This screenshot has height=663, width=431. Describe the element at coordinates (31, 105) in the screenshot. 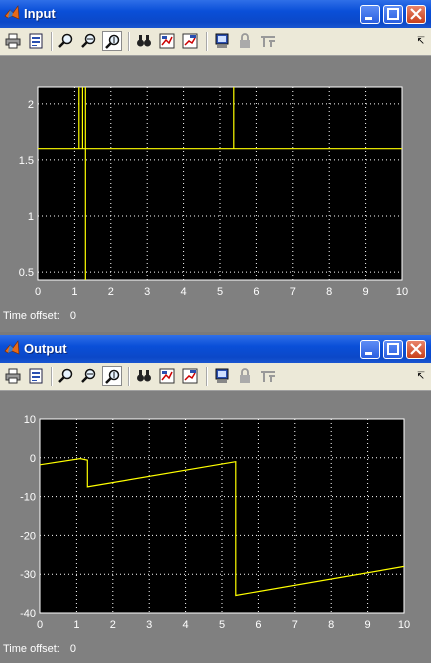

I see `y-tick-label: 2` at that location.